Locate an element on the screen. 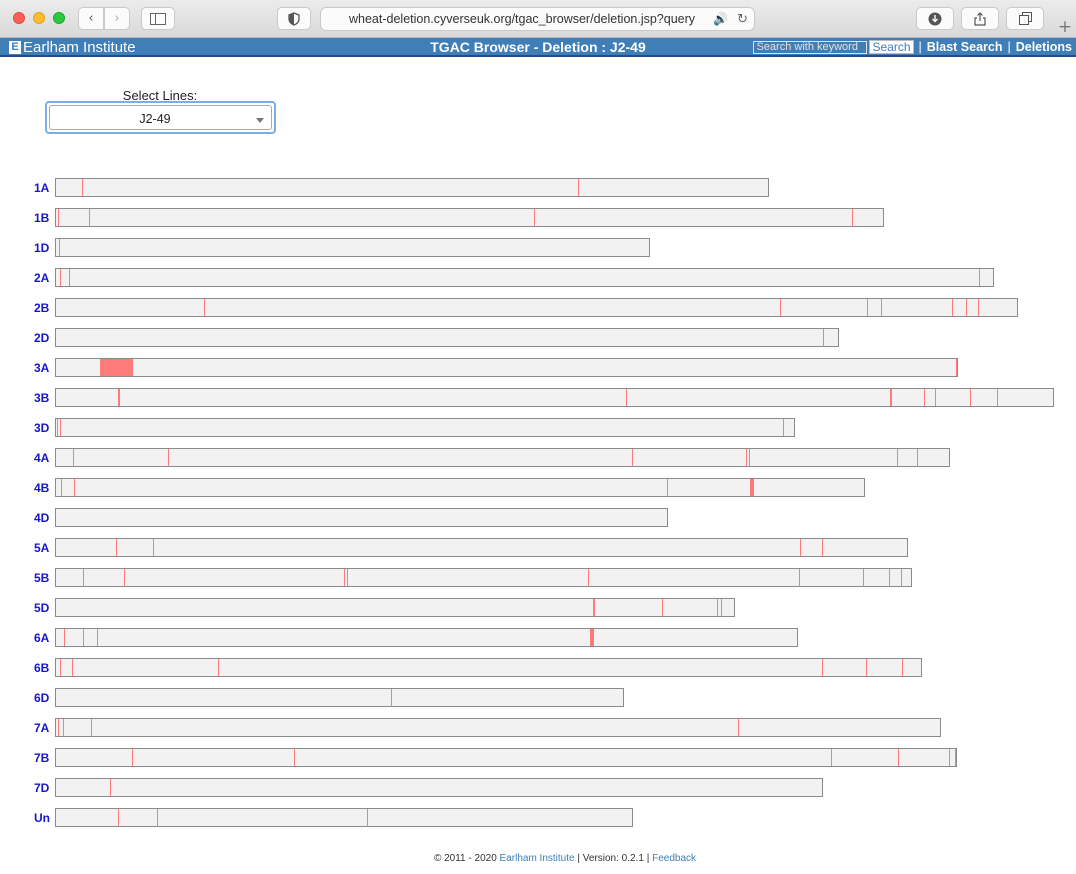 The width and height of the screenshot is (1076, 874). privacy-report-button is located at coordinates (294, 18).